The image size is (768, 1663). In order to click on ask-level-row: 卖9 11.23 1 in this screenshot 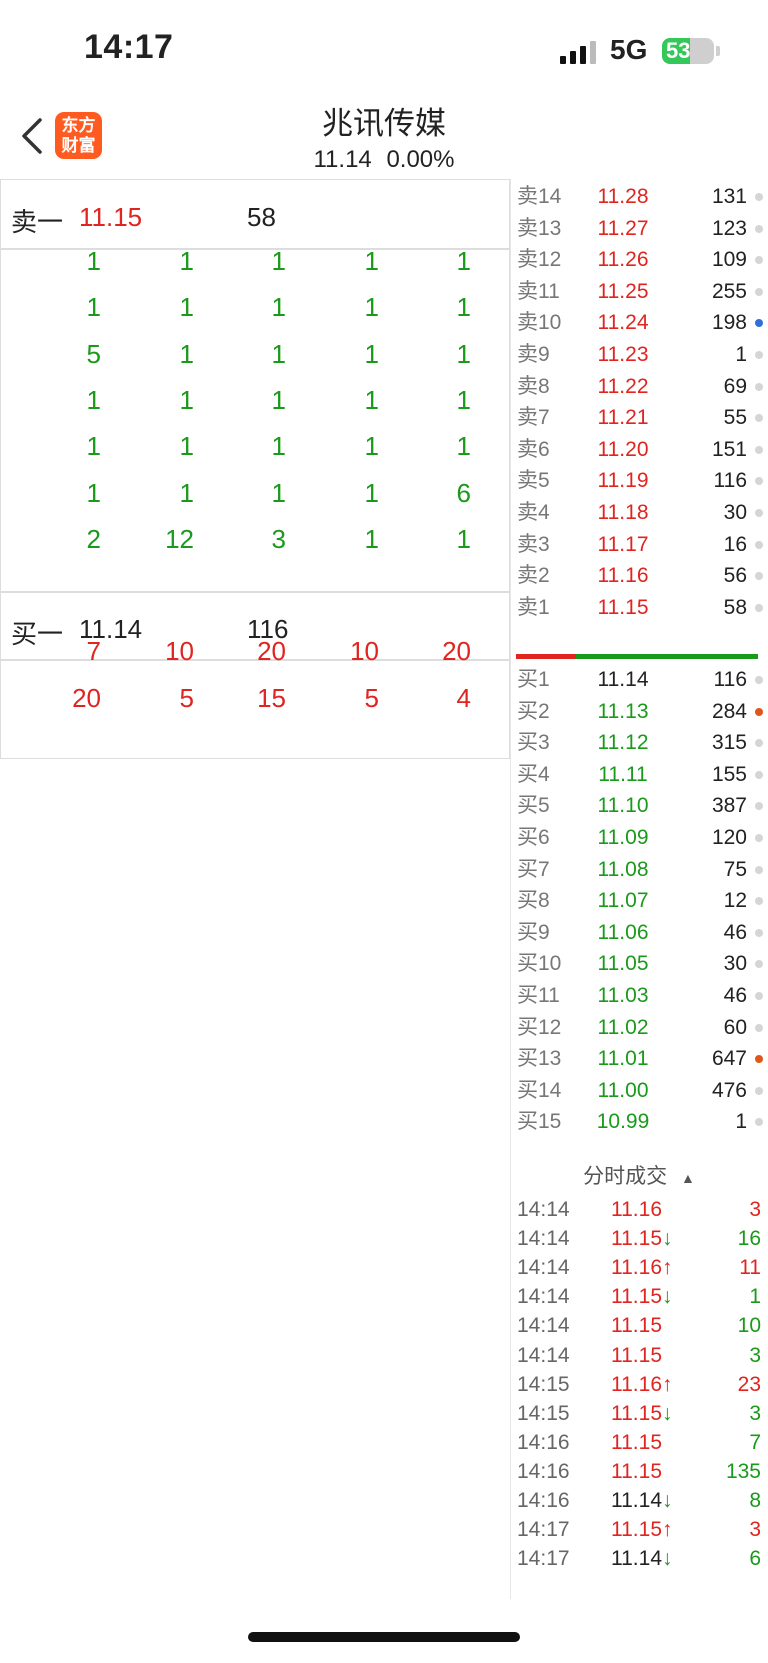, I will do `click(639, 354)`.